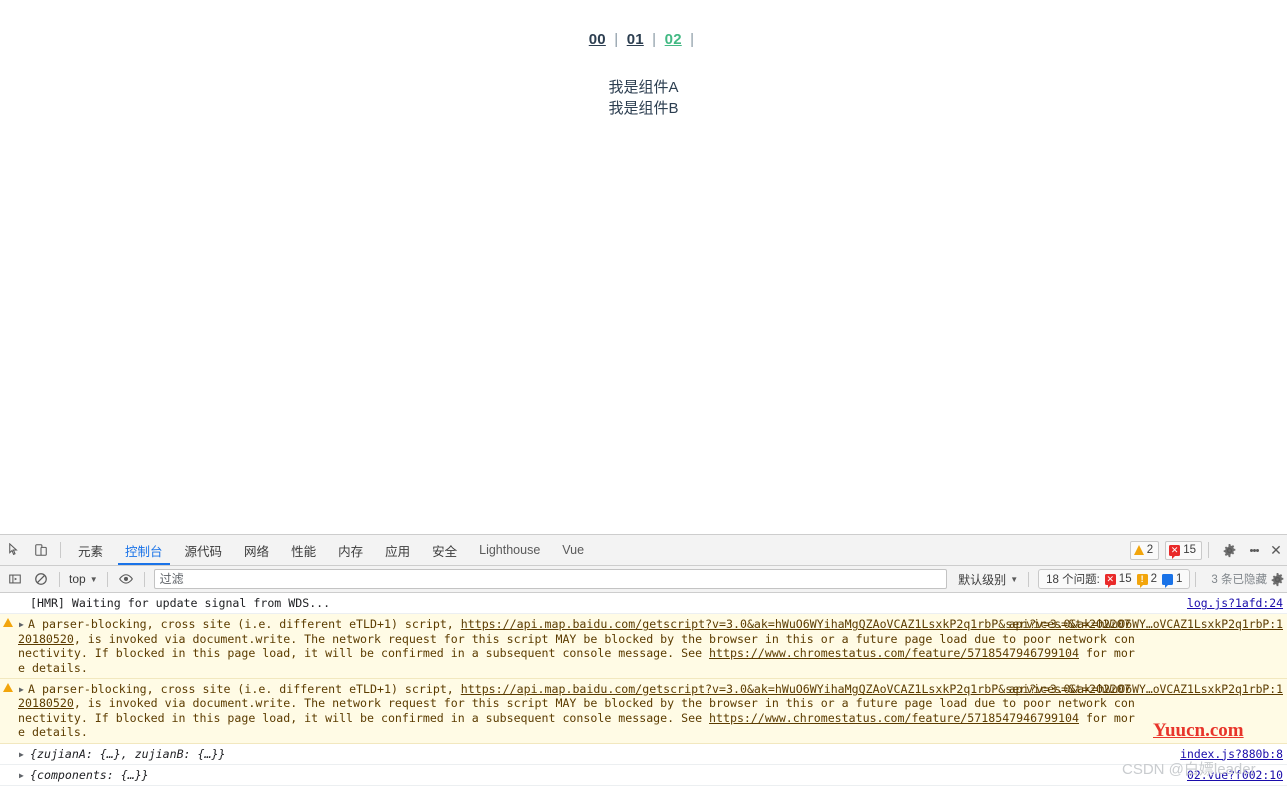 The image size is (1287, 786). I want to click on console-settings-gear-icon, so click(1277, 579).